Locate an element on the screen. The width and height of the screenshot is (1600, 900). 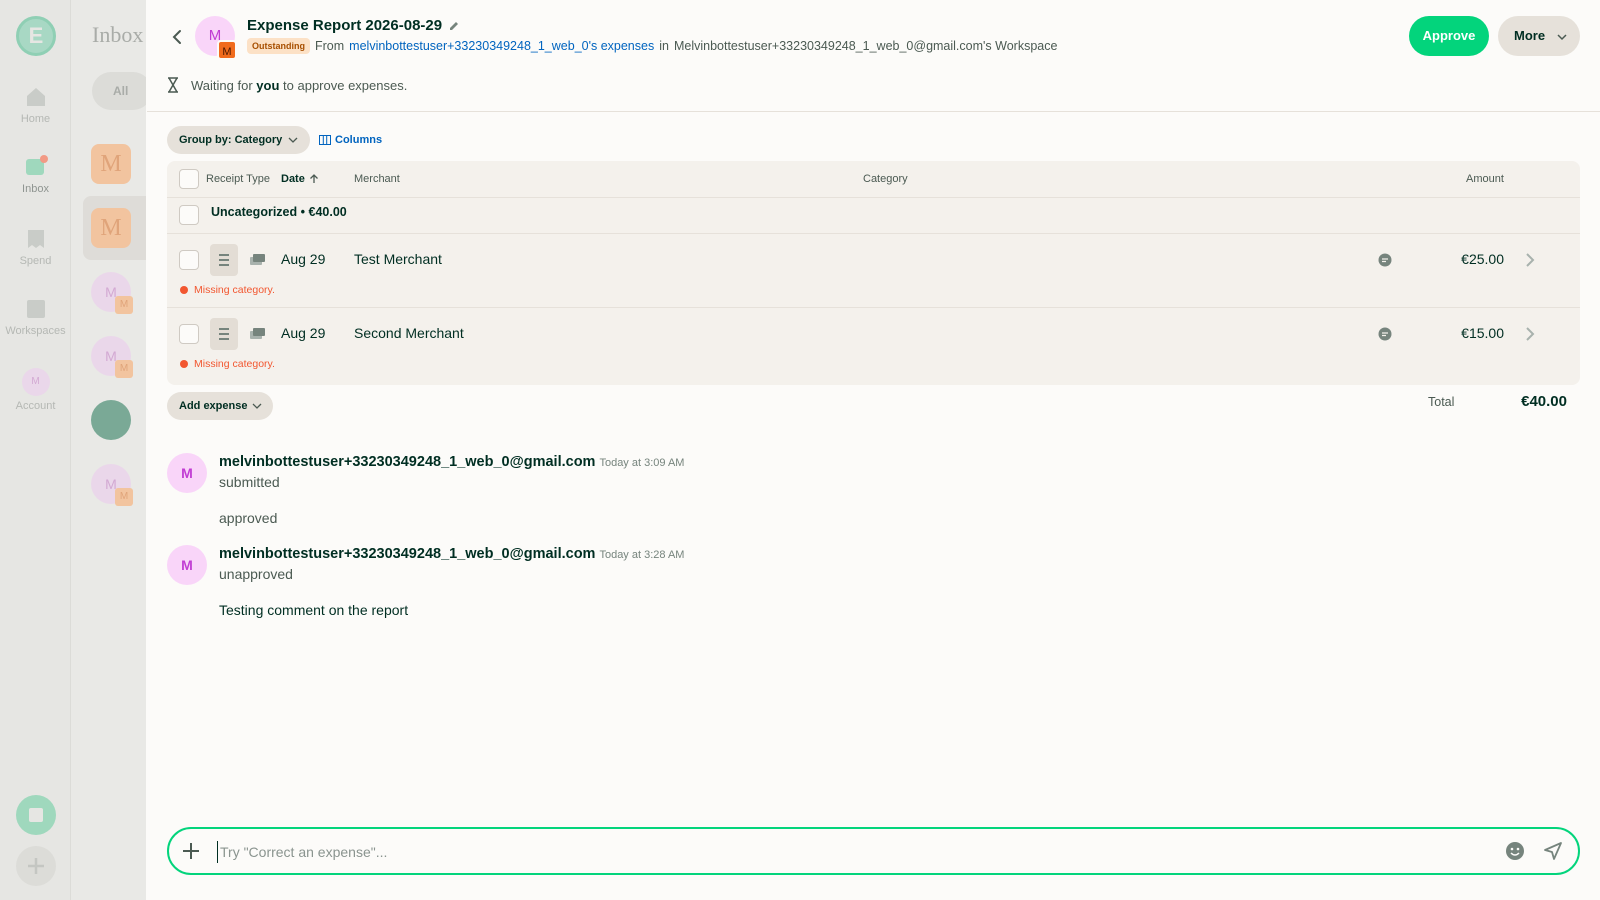
sort-up-icon is located at coordinates (313, 178).